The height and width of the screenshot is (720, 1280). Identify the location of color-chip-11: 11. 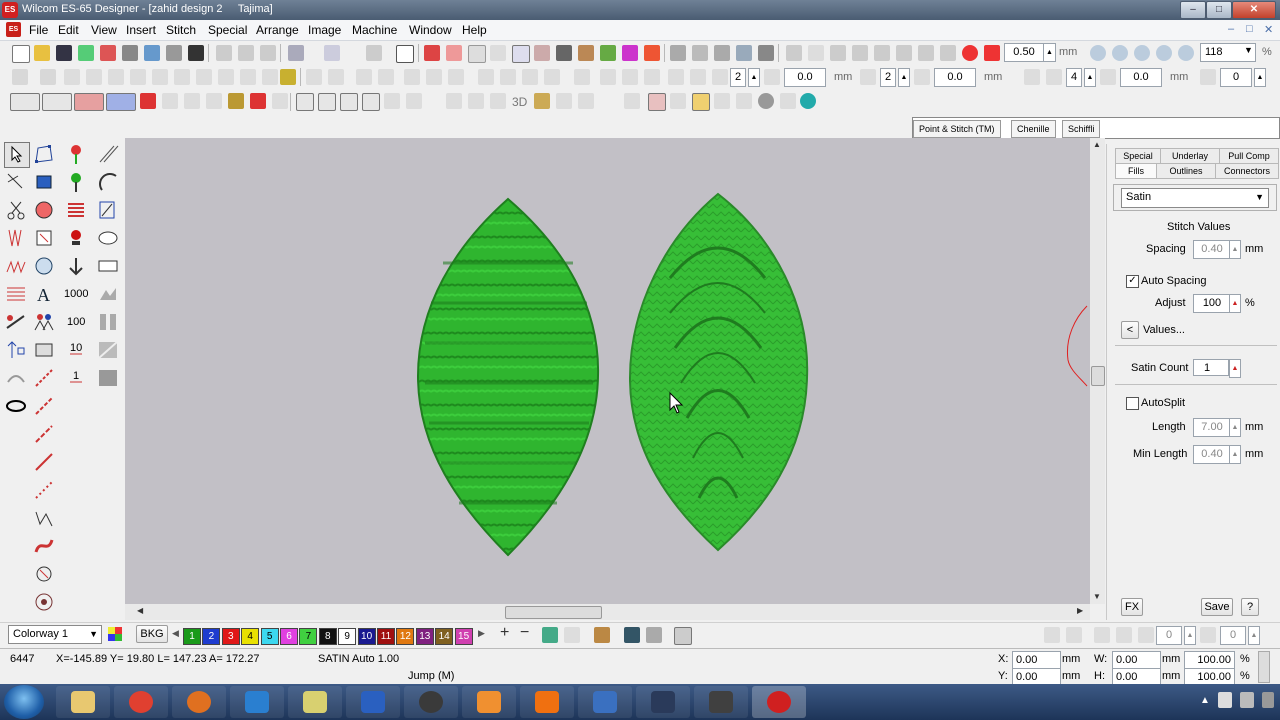
(386, 636).